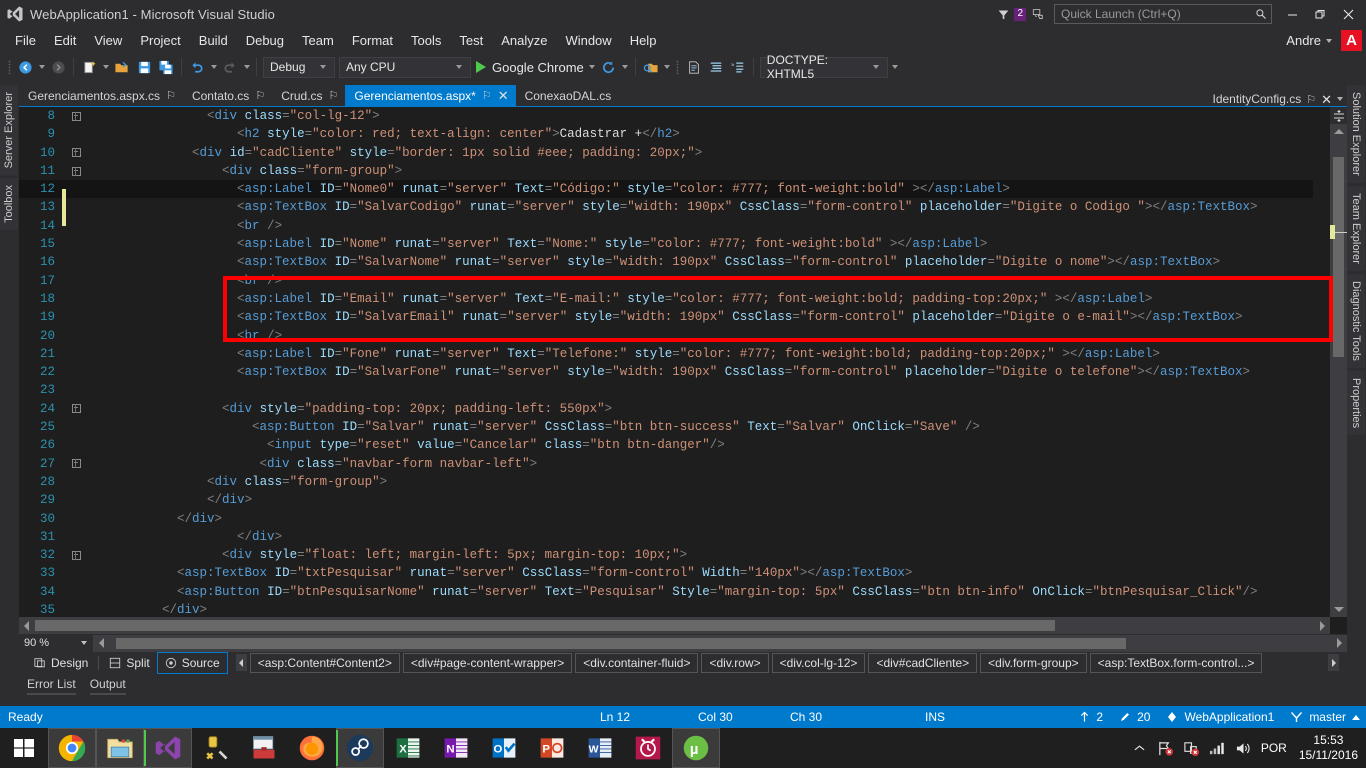 This screenshot has width=1366, height=768. Describe the element at coordinates (9, 204) in the screenshot. I see `sidedock-toolbox: Toolbox` at that location.